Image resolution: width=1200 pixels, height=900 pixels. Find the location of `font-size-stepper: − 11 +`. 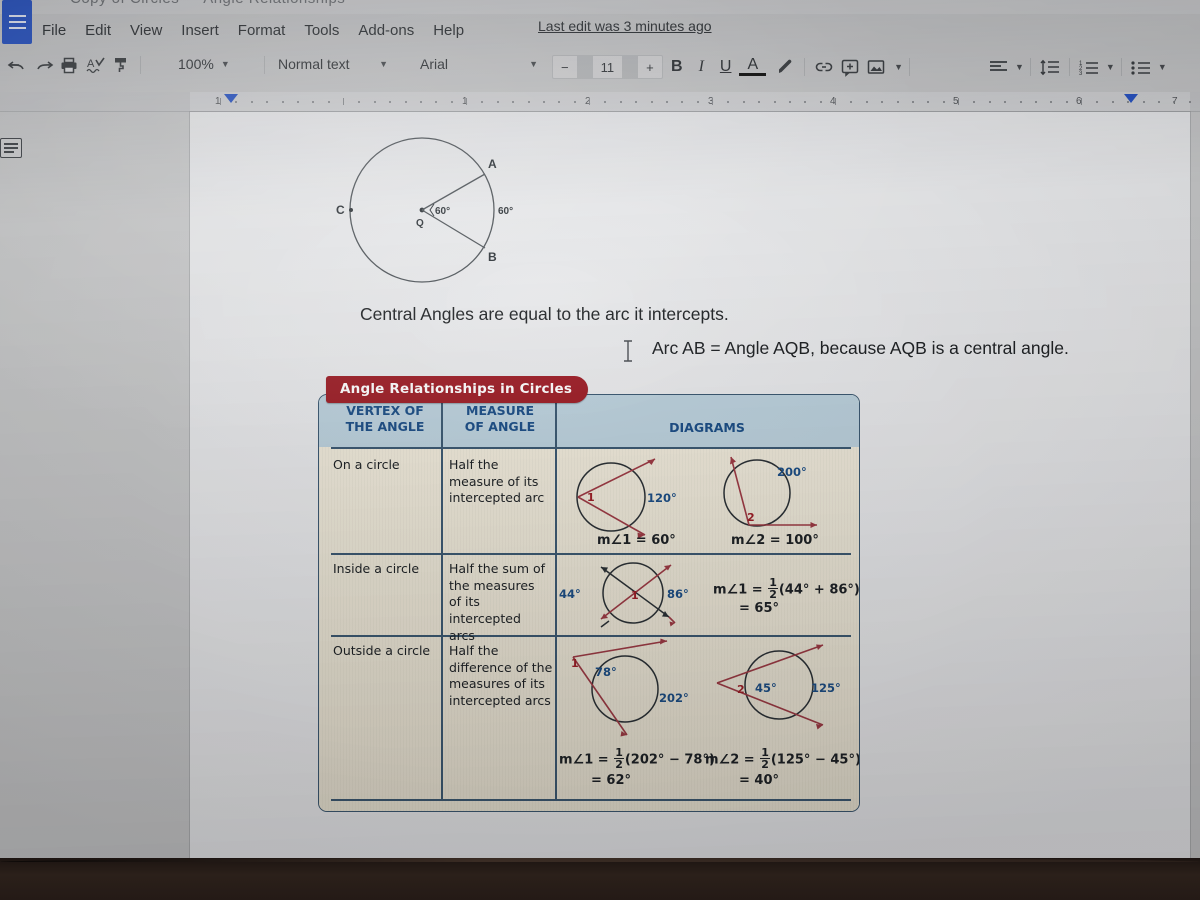

font-size-stepper: − 11 + is located at coordinates (607, 67).